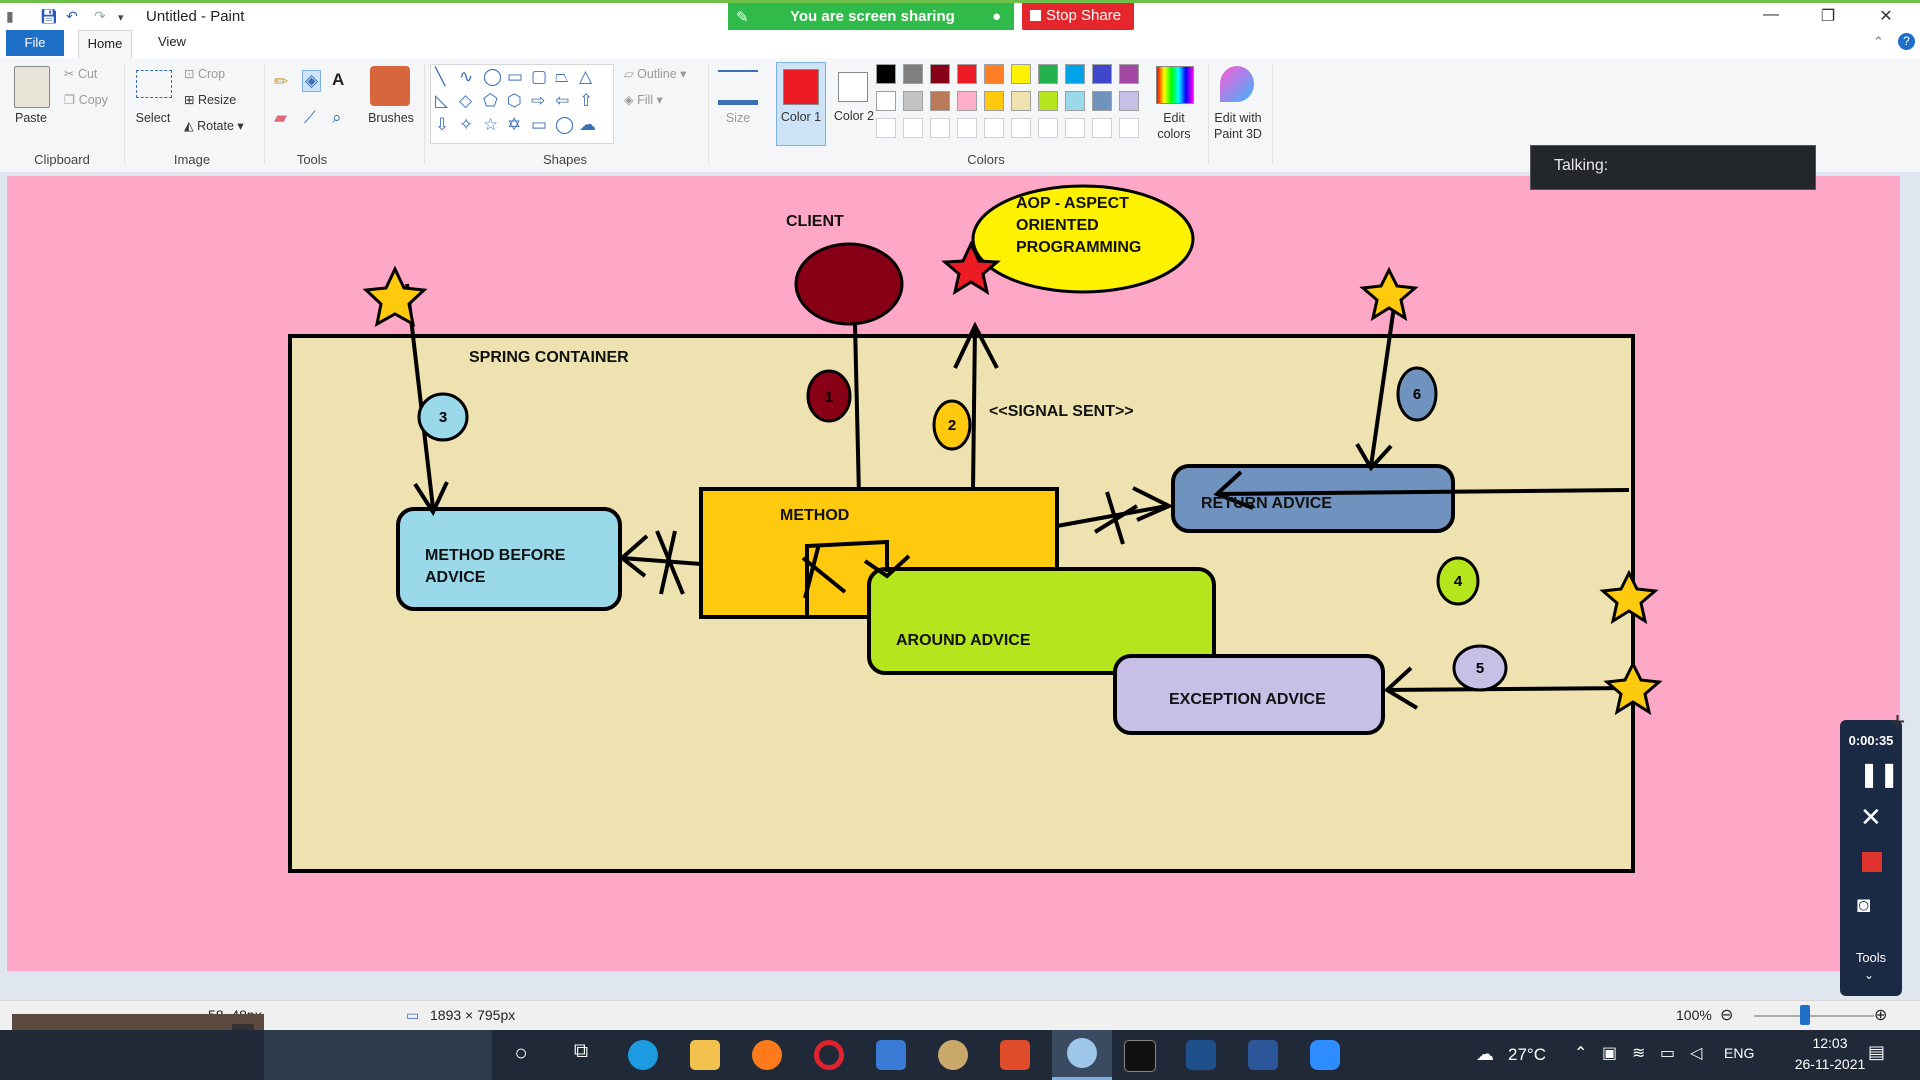 The height and width of the screenshot is (1080, 1920). Describe the element at coordinates (1876, 1052) in the screenshot. I see `notifications-icon: ▤` at that location.